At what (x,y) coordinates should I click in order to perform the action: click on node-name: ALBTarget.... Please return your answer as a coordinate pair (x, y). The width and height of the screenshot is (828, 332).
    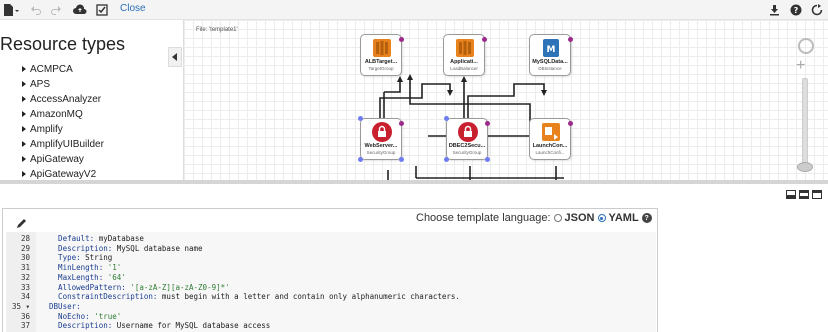
    Looking at the image, I should click on (381, 62).